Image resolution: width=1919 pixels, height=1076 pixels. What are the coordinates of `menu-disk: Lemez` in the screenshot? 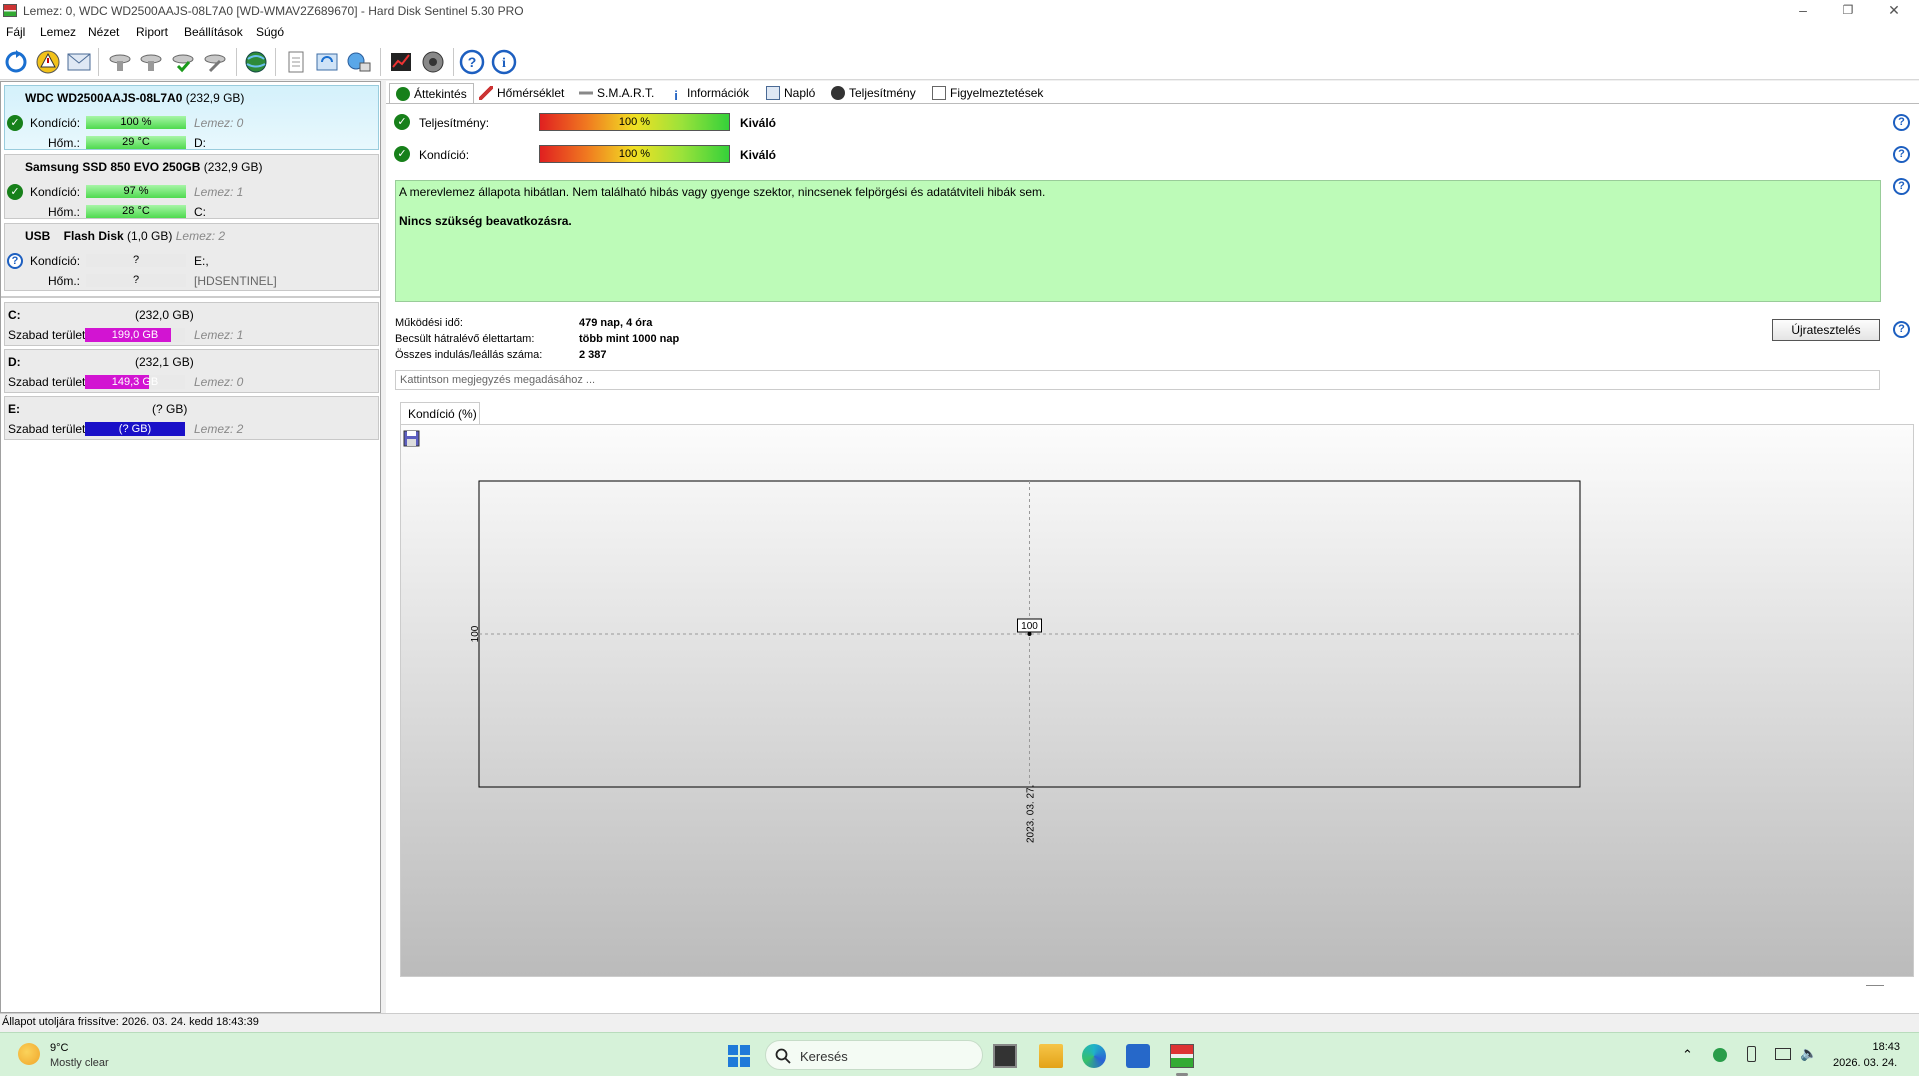 It's located at (58, 32).